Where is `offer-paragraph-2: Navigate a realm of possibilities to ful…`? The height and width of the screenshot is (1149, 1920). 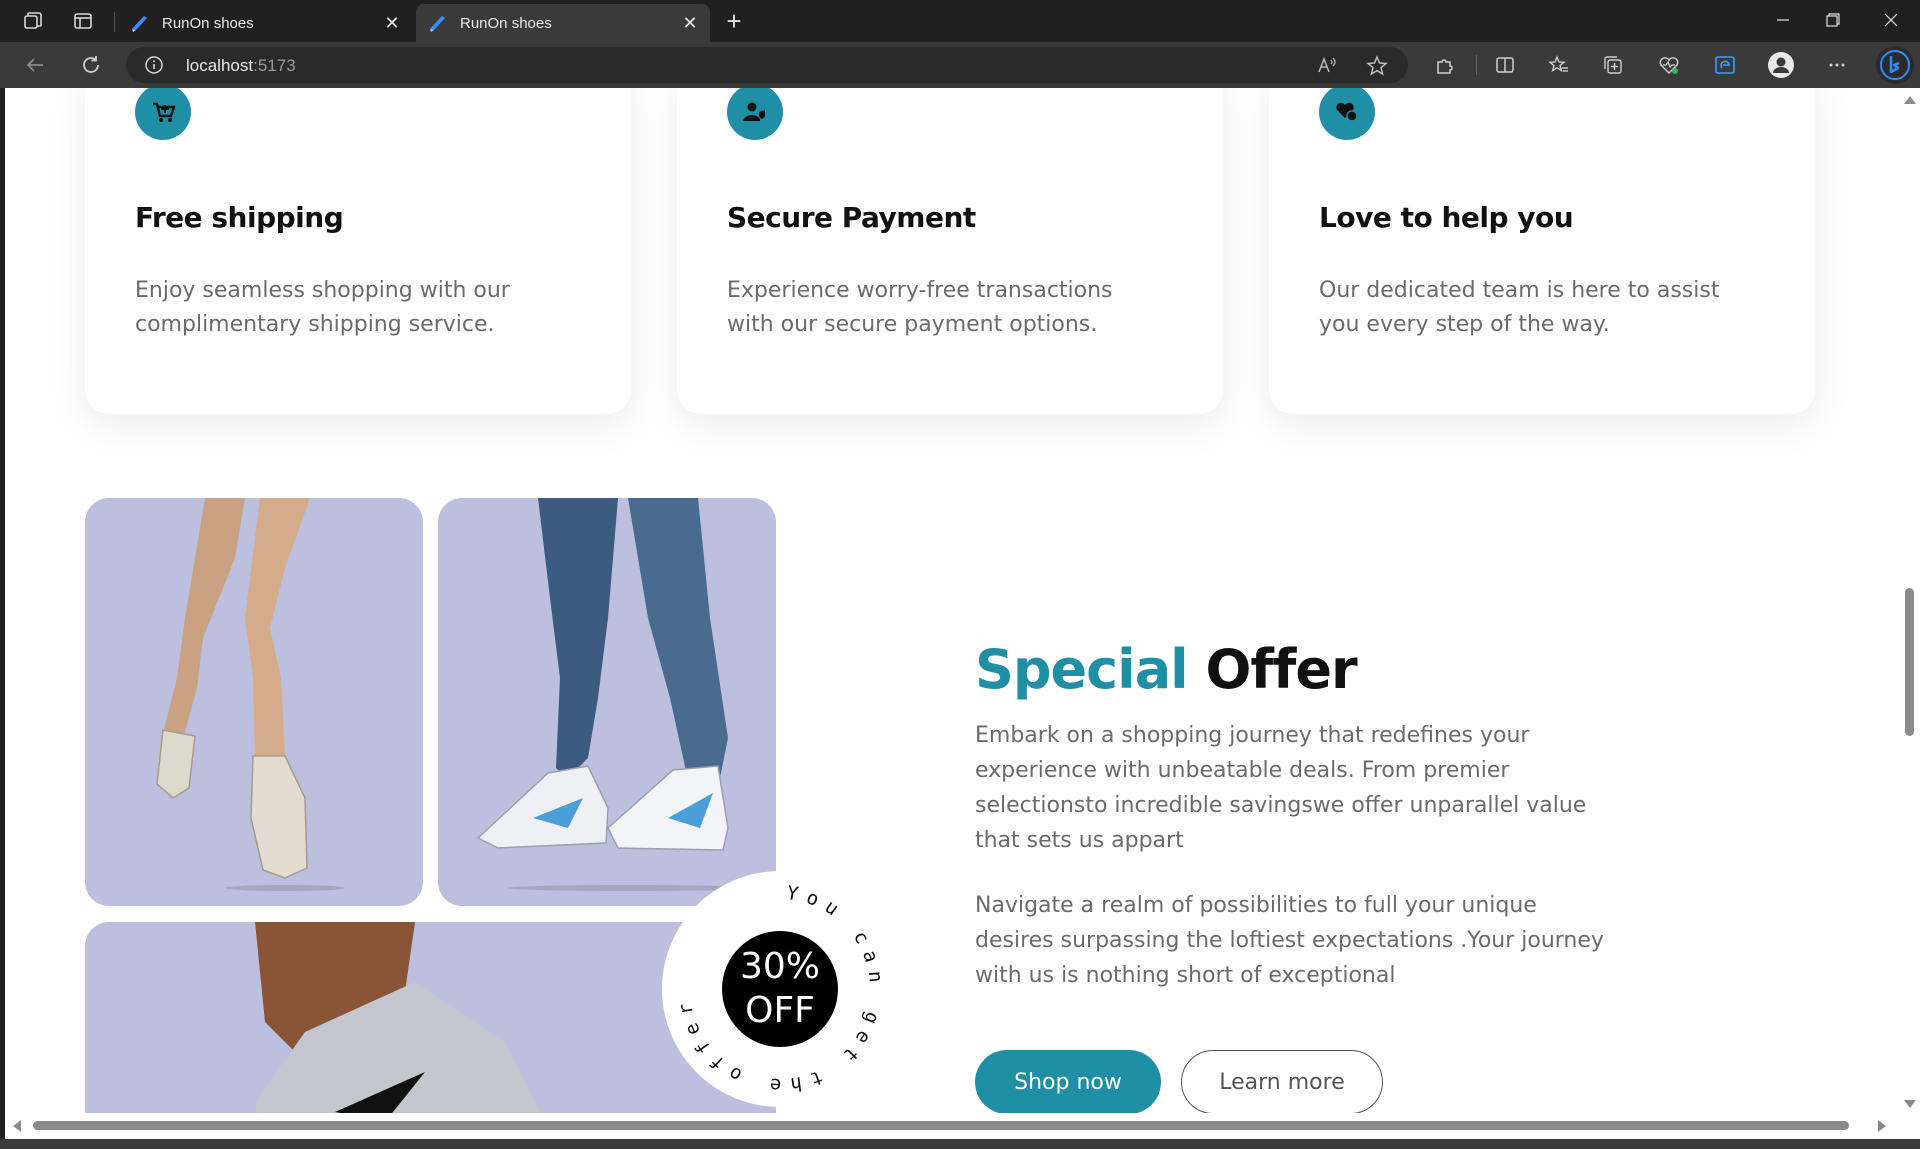
offer-paragraph-2: Navigate a realm of possibilities to ful… is located at coordinates (1289, 940).